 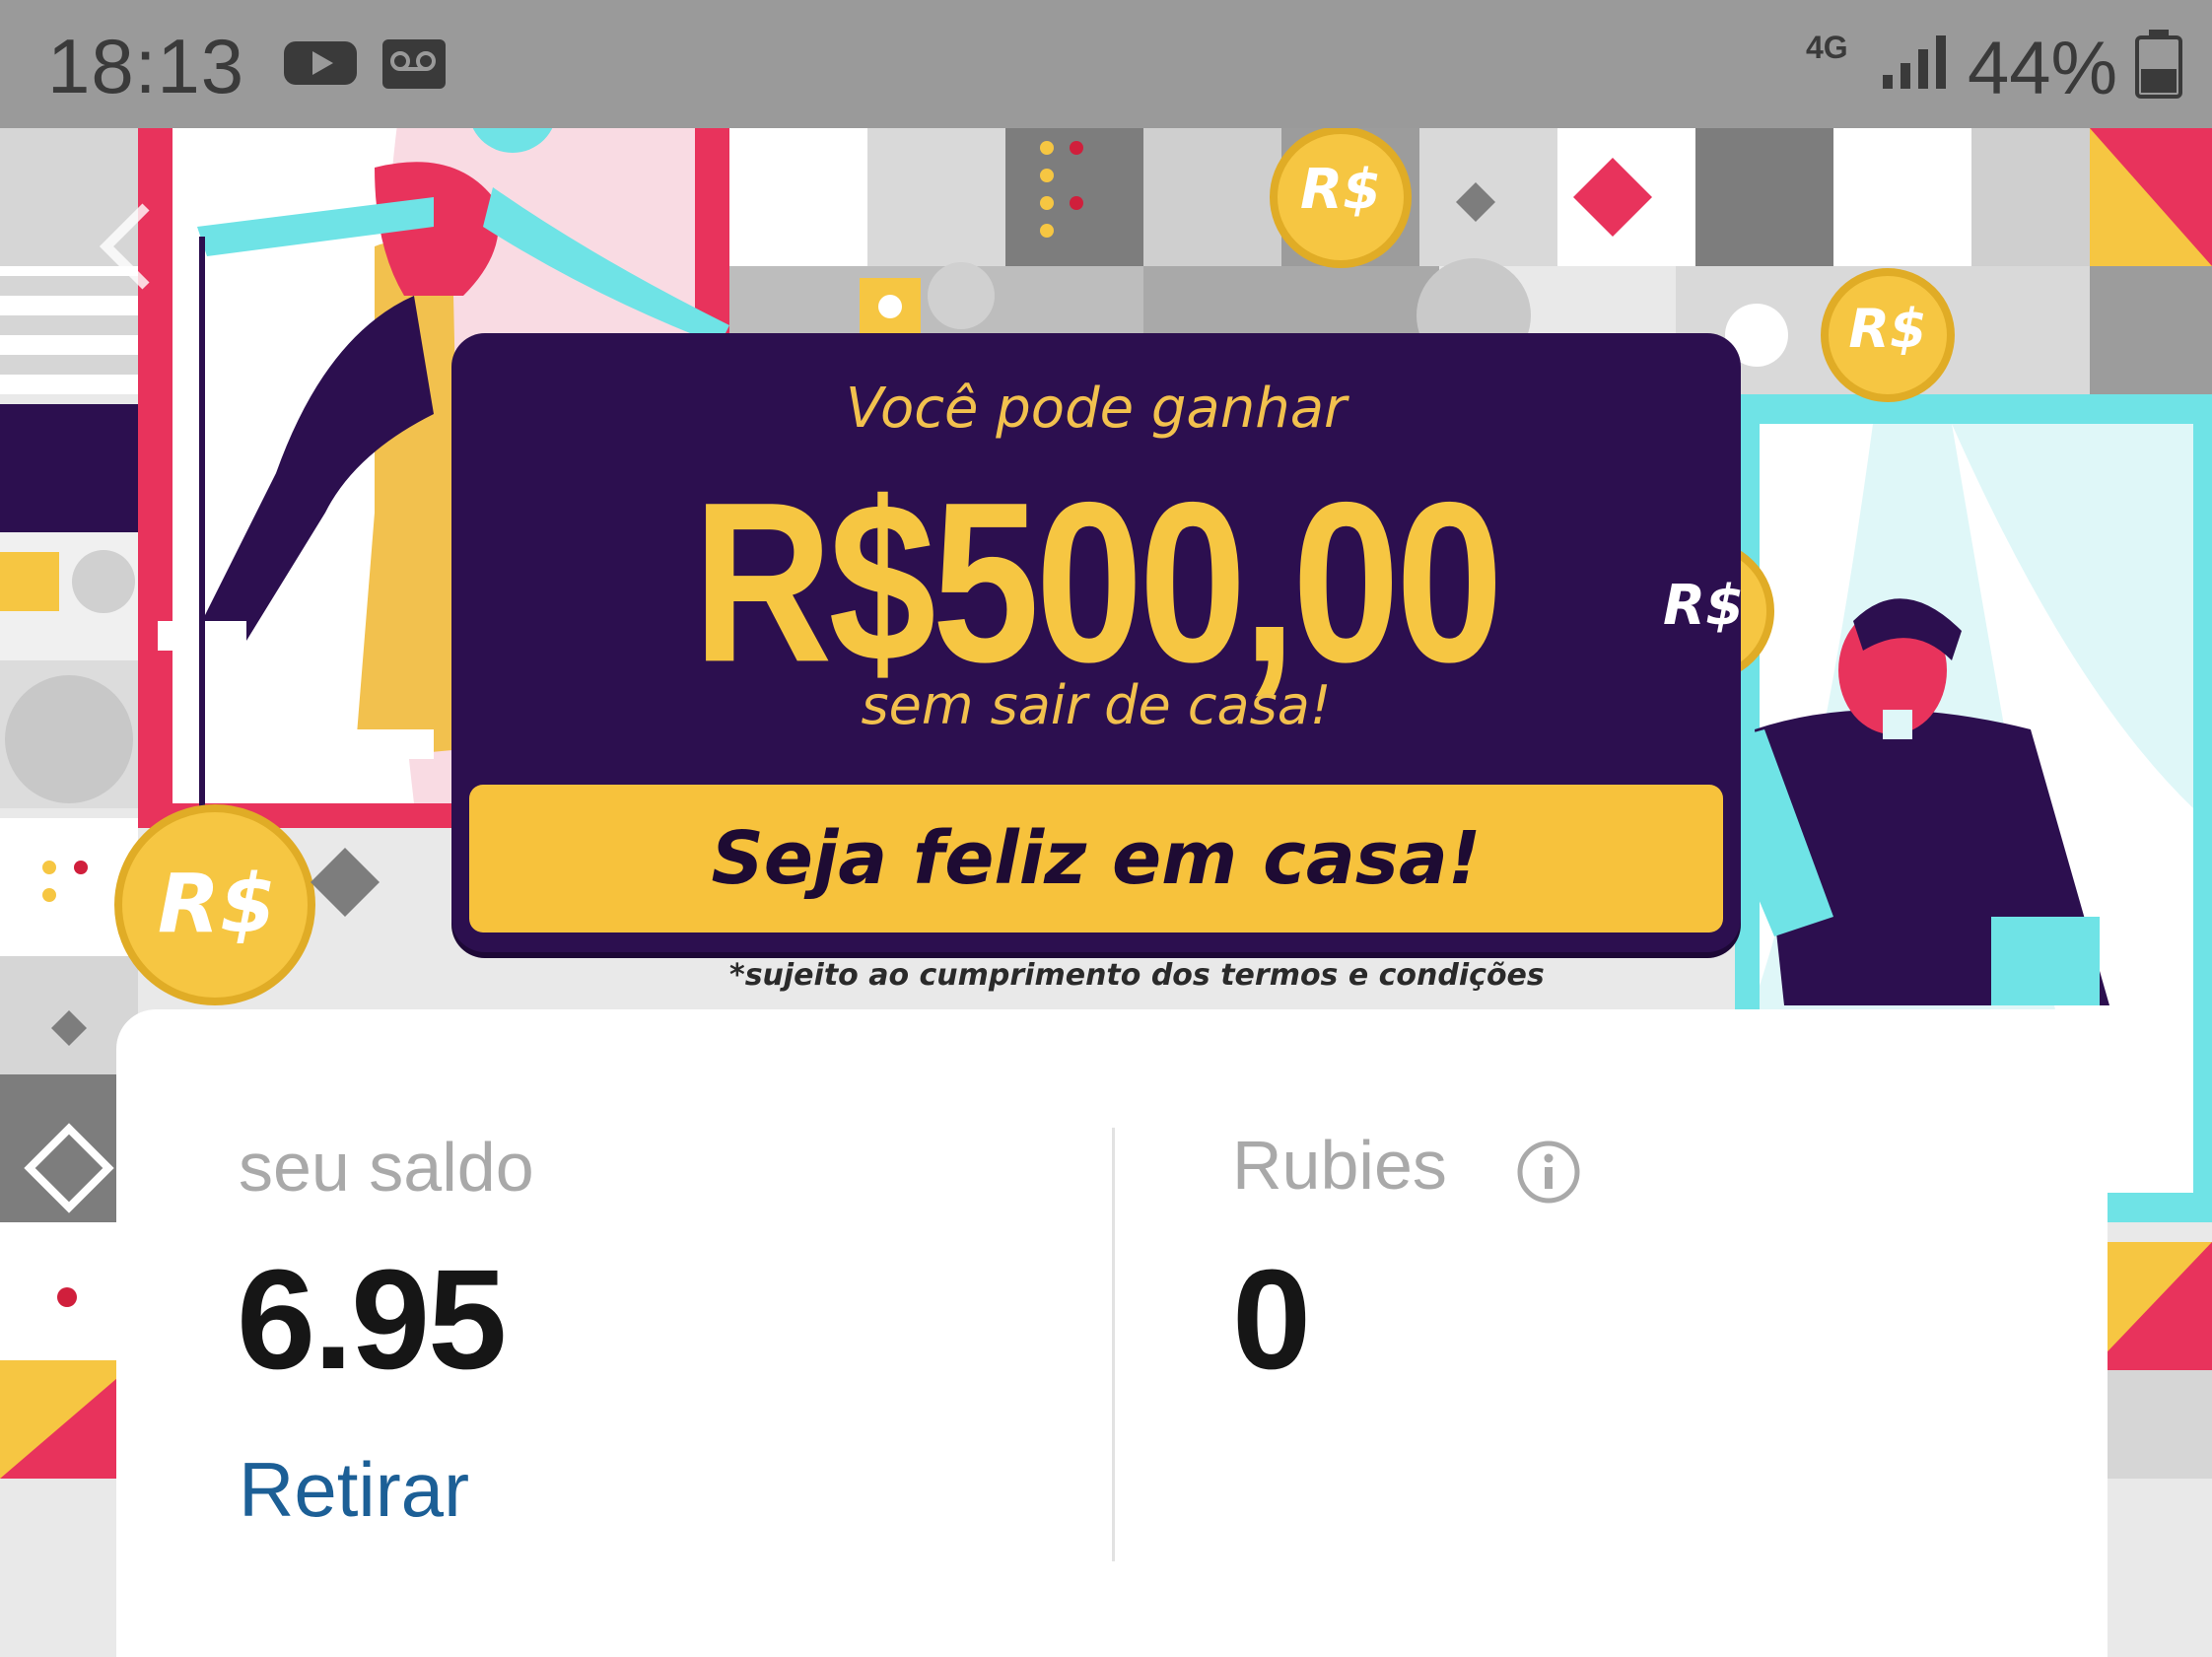 I want to click on network-type: 4G, so click(x=1827, y=48).